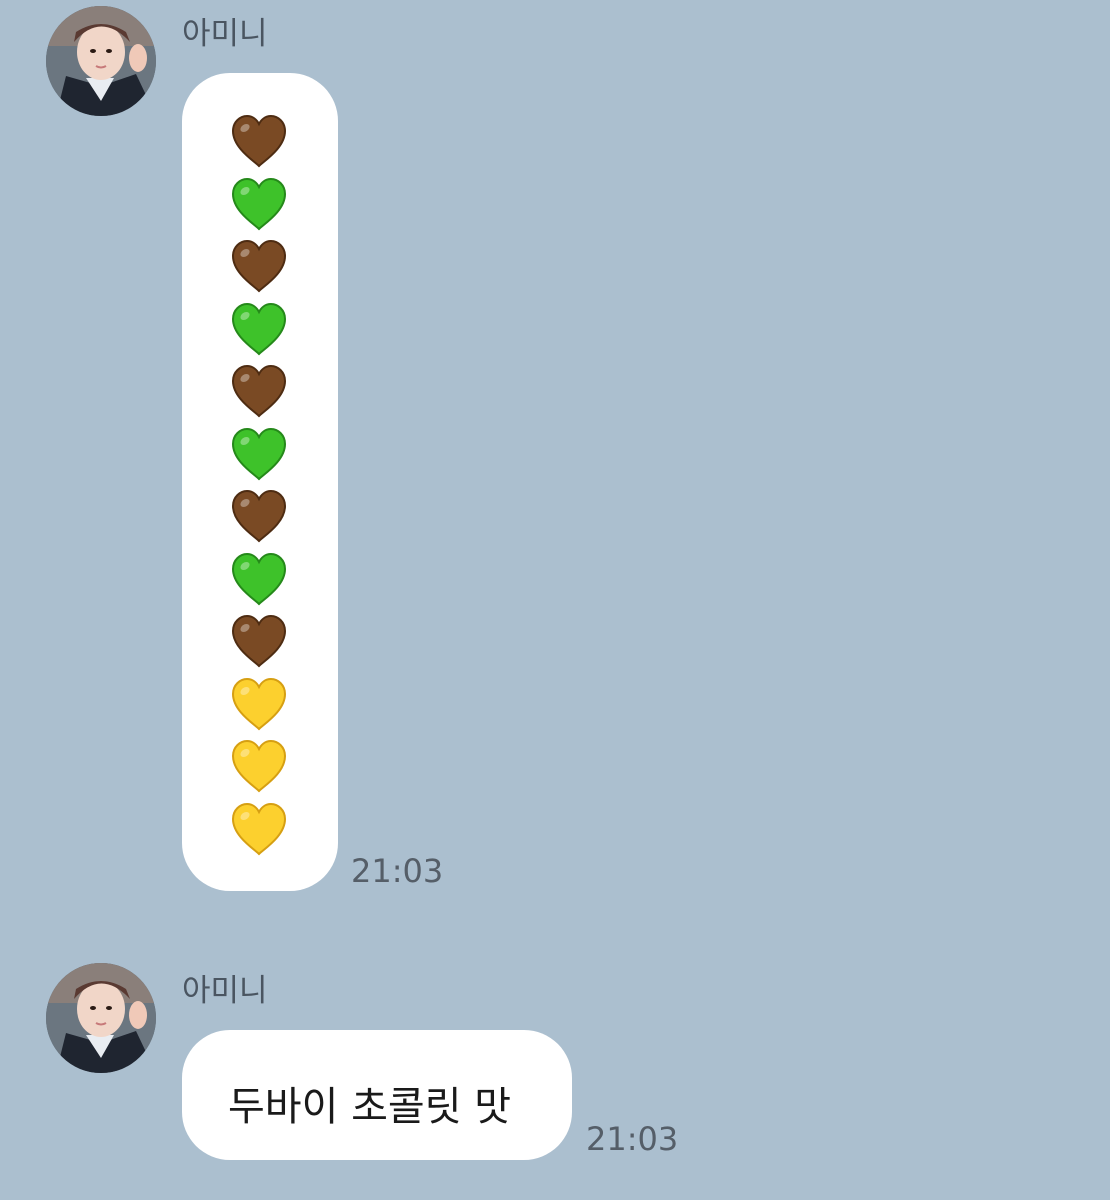  What do you see at coordinates (259, 488) in the screenshot?
I see `emoji-list` at bounding box center [259, 488].